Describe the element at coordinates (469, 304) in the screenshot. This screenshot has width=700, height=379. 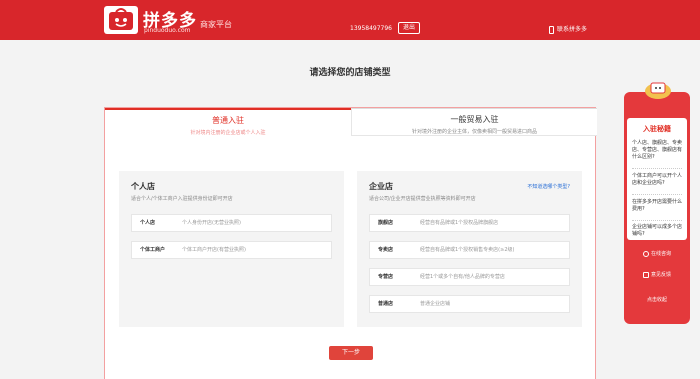
I see `option-general-store: 普通店 普通企业店铺` at that location.